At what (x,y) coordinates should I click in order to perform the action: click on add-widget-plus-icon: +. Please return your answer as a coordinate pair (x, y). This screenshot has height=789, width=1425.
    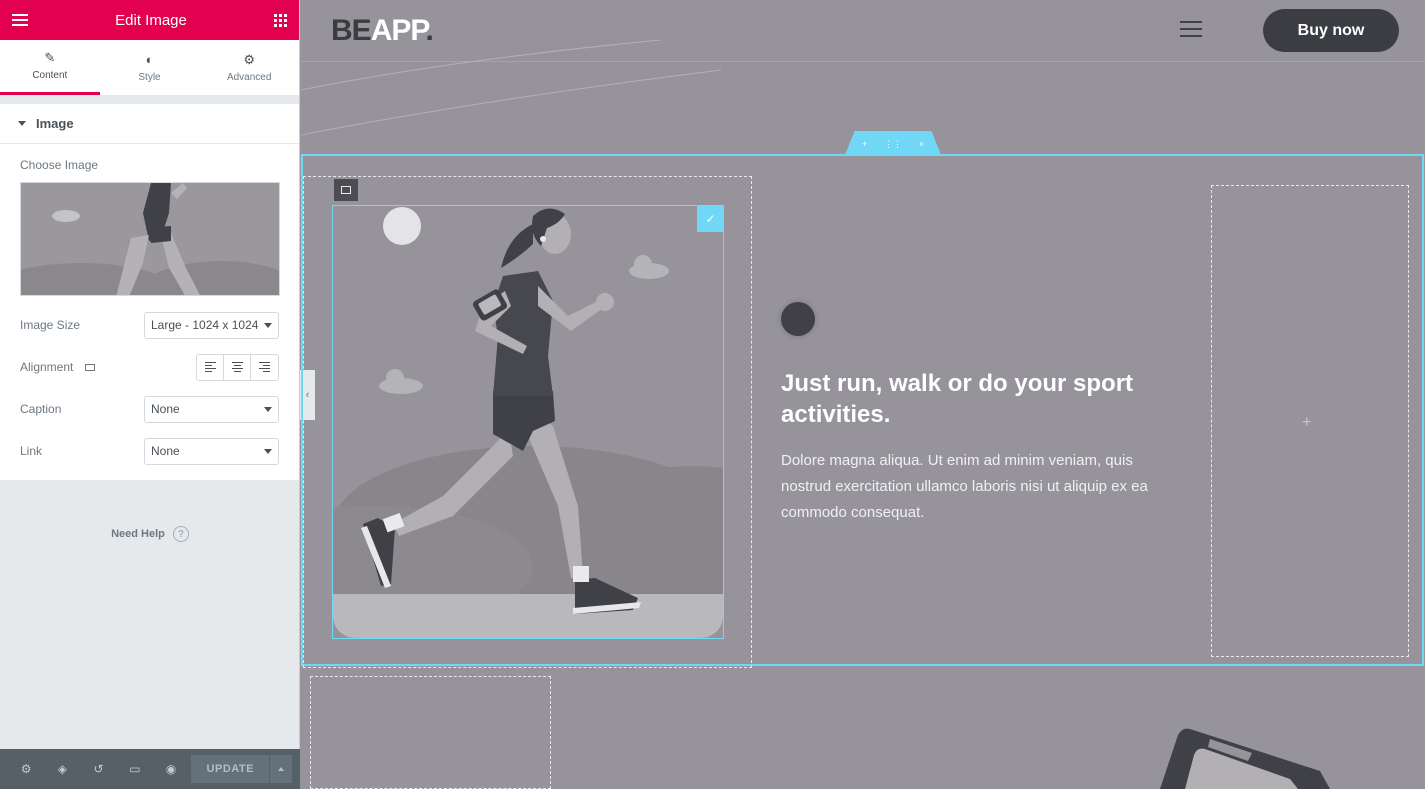
    Looking at the image, I should click on (1306, 423).